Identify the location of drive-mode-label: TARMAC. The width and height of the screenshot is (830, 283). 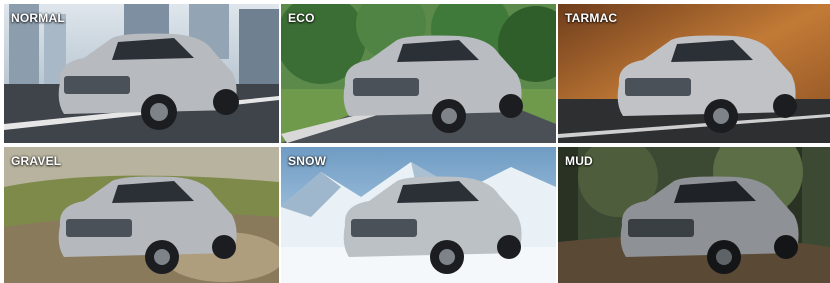
(591, 18).